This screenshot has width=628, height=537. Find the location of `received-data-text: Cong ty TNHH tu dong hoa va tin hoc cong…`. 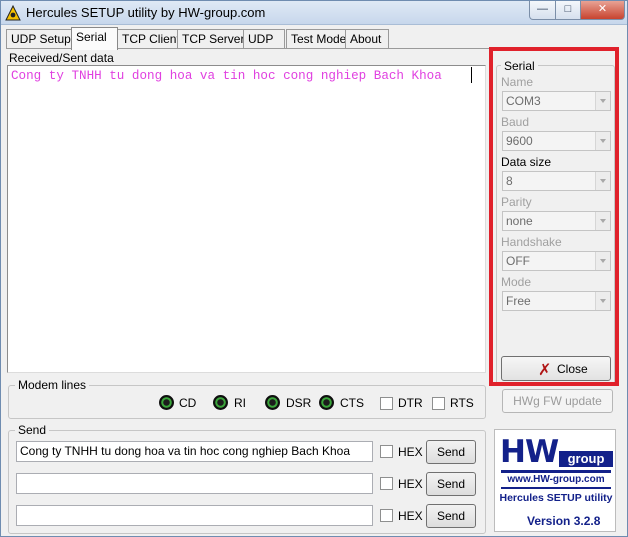

received-data-text: Cong ty TNHH tu dong hoa va tin hoc cong… is located at coordinates (226, 76).